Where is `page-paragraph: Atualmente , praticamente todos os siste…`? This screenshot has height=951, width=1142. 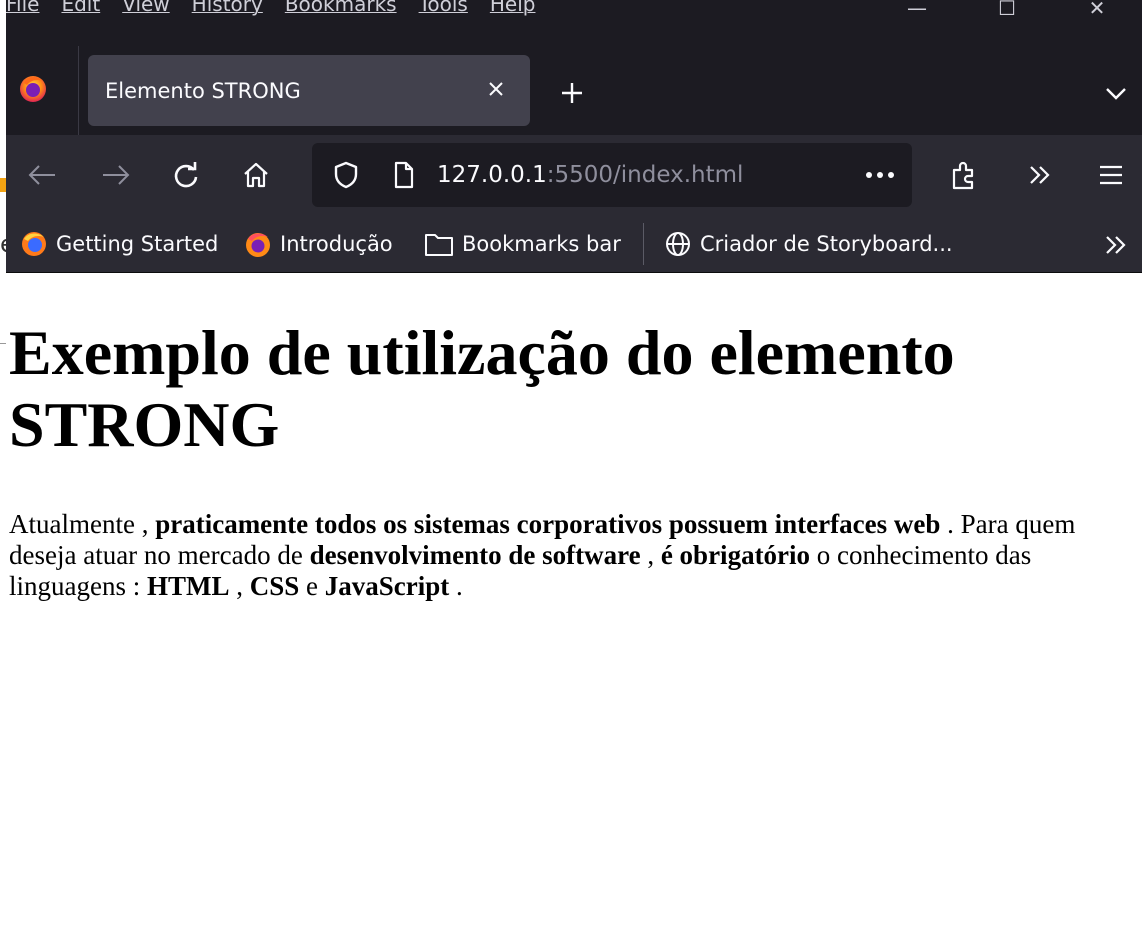 page-paragraph: Atualmente , praticamente todos os siste… is located at coordinates (575, 555).